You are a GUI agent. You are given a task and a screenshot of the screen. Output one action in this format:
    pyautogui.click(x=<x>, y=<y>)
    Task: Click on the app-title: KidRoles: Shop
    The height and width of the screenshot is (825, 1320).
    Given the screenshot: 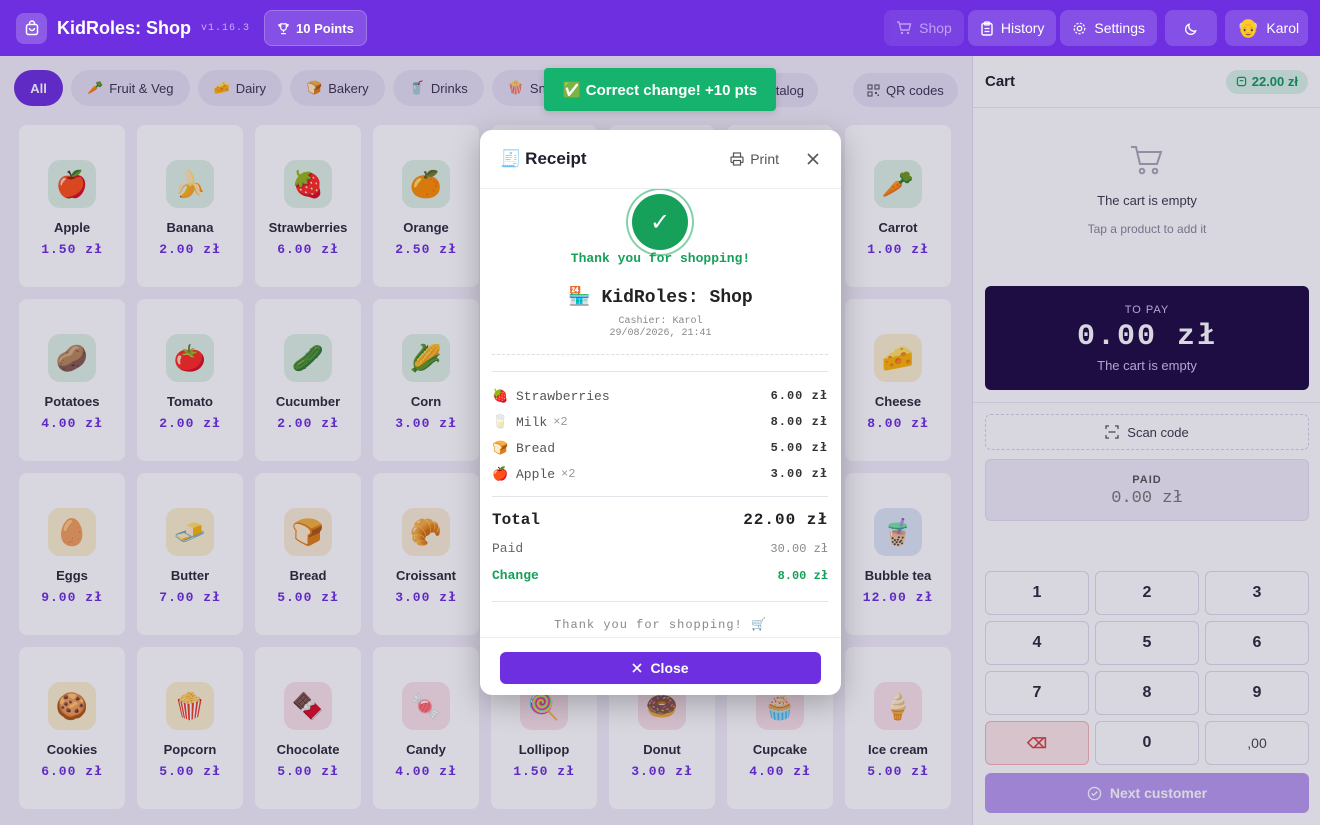 What is the action you would take?
    pyautogui.click(x=124, y=27)
    